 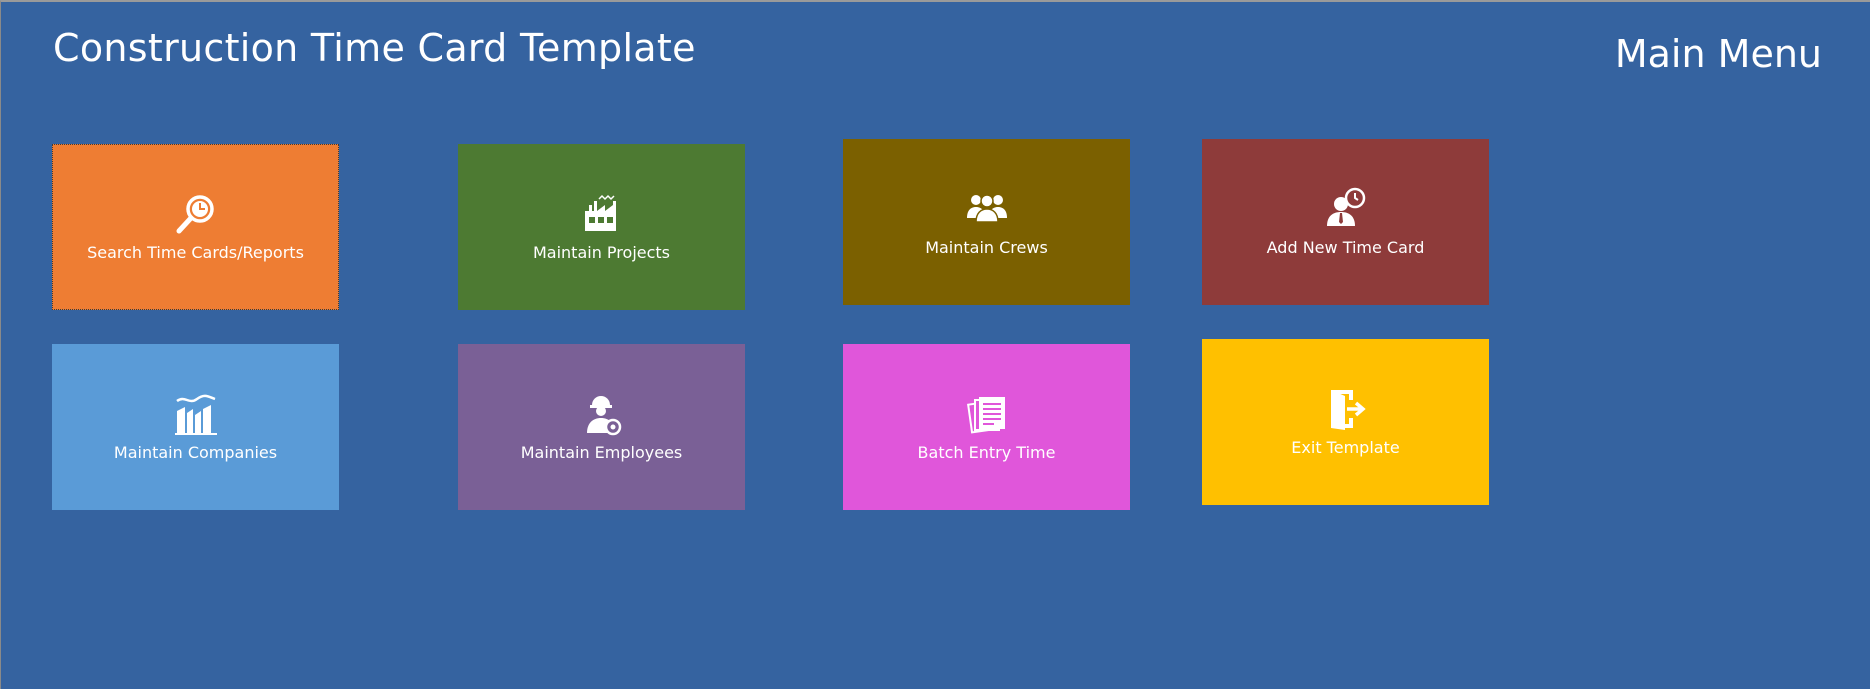 What do you see at coordinates (986, 452) in the screenshot?
I see `tile-label: Batch Entry Time` at bounding box center [986, 452].